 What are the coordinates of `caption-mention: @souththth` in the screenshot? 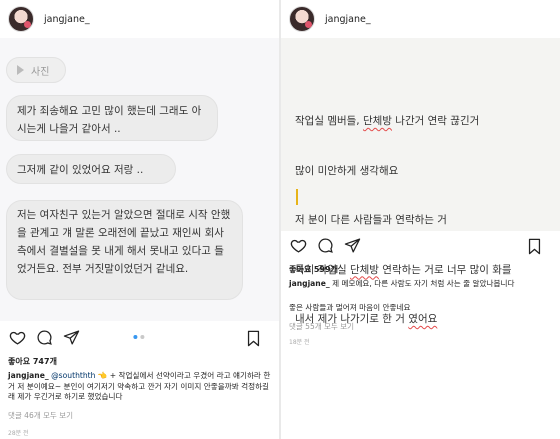 It's located at (73, 375).